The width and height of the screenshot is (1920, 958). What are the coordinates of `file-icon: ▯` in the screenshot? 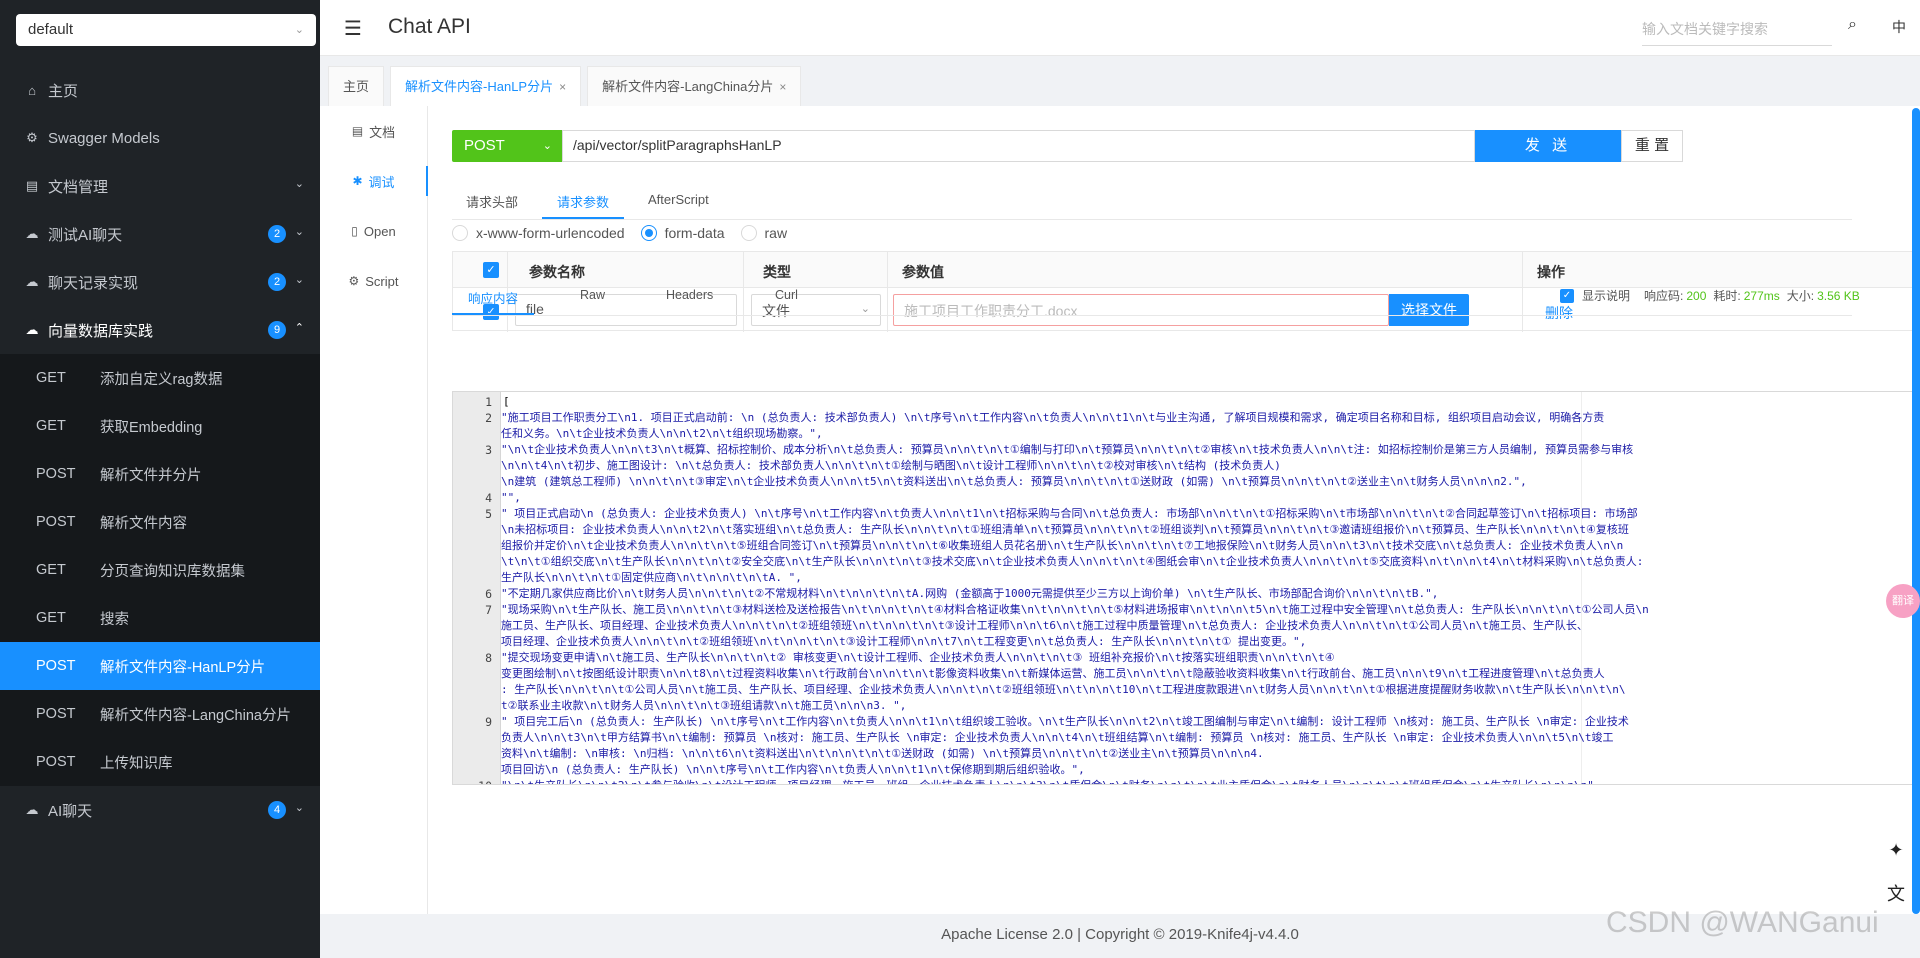 It's located at (354, 231).